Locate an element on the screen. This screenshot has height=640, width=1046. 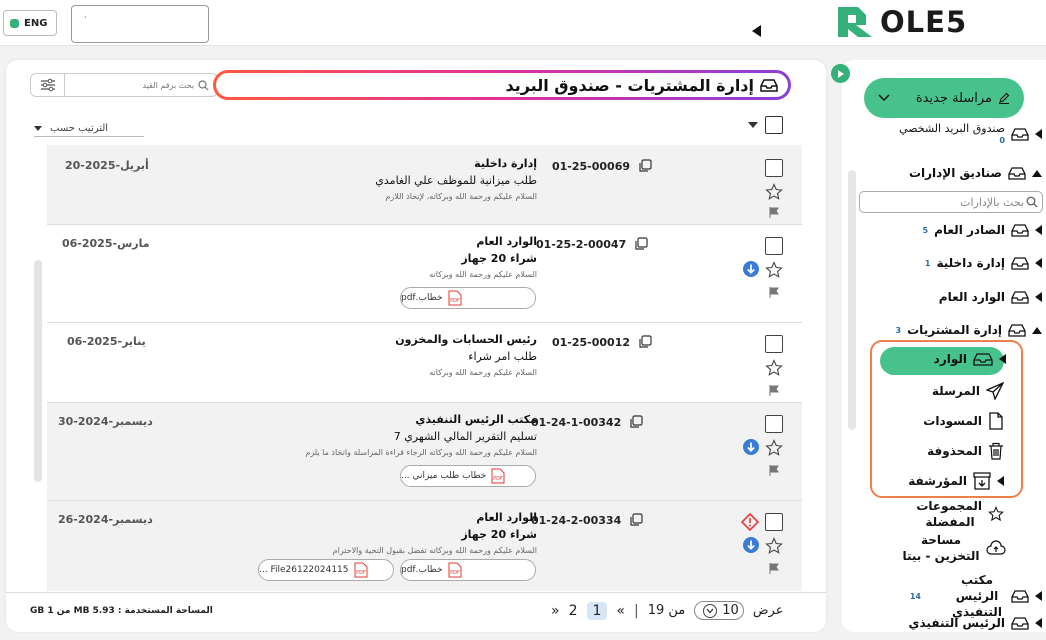
unread-count-badge: 14 is located at coordinates (915, 596).